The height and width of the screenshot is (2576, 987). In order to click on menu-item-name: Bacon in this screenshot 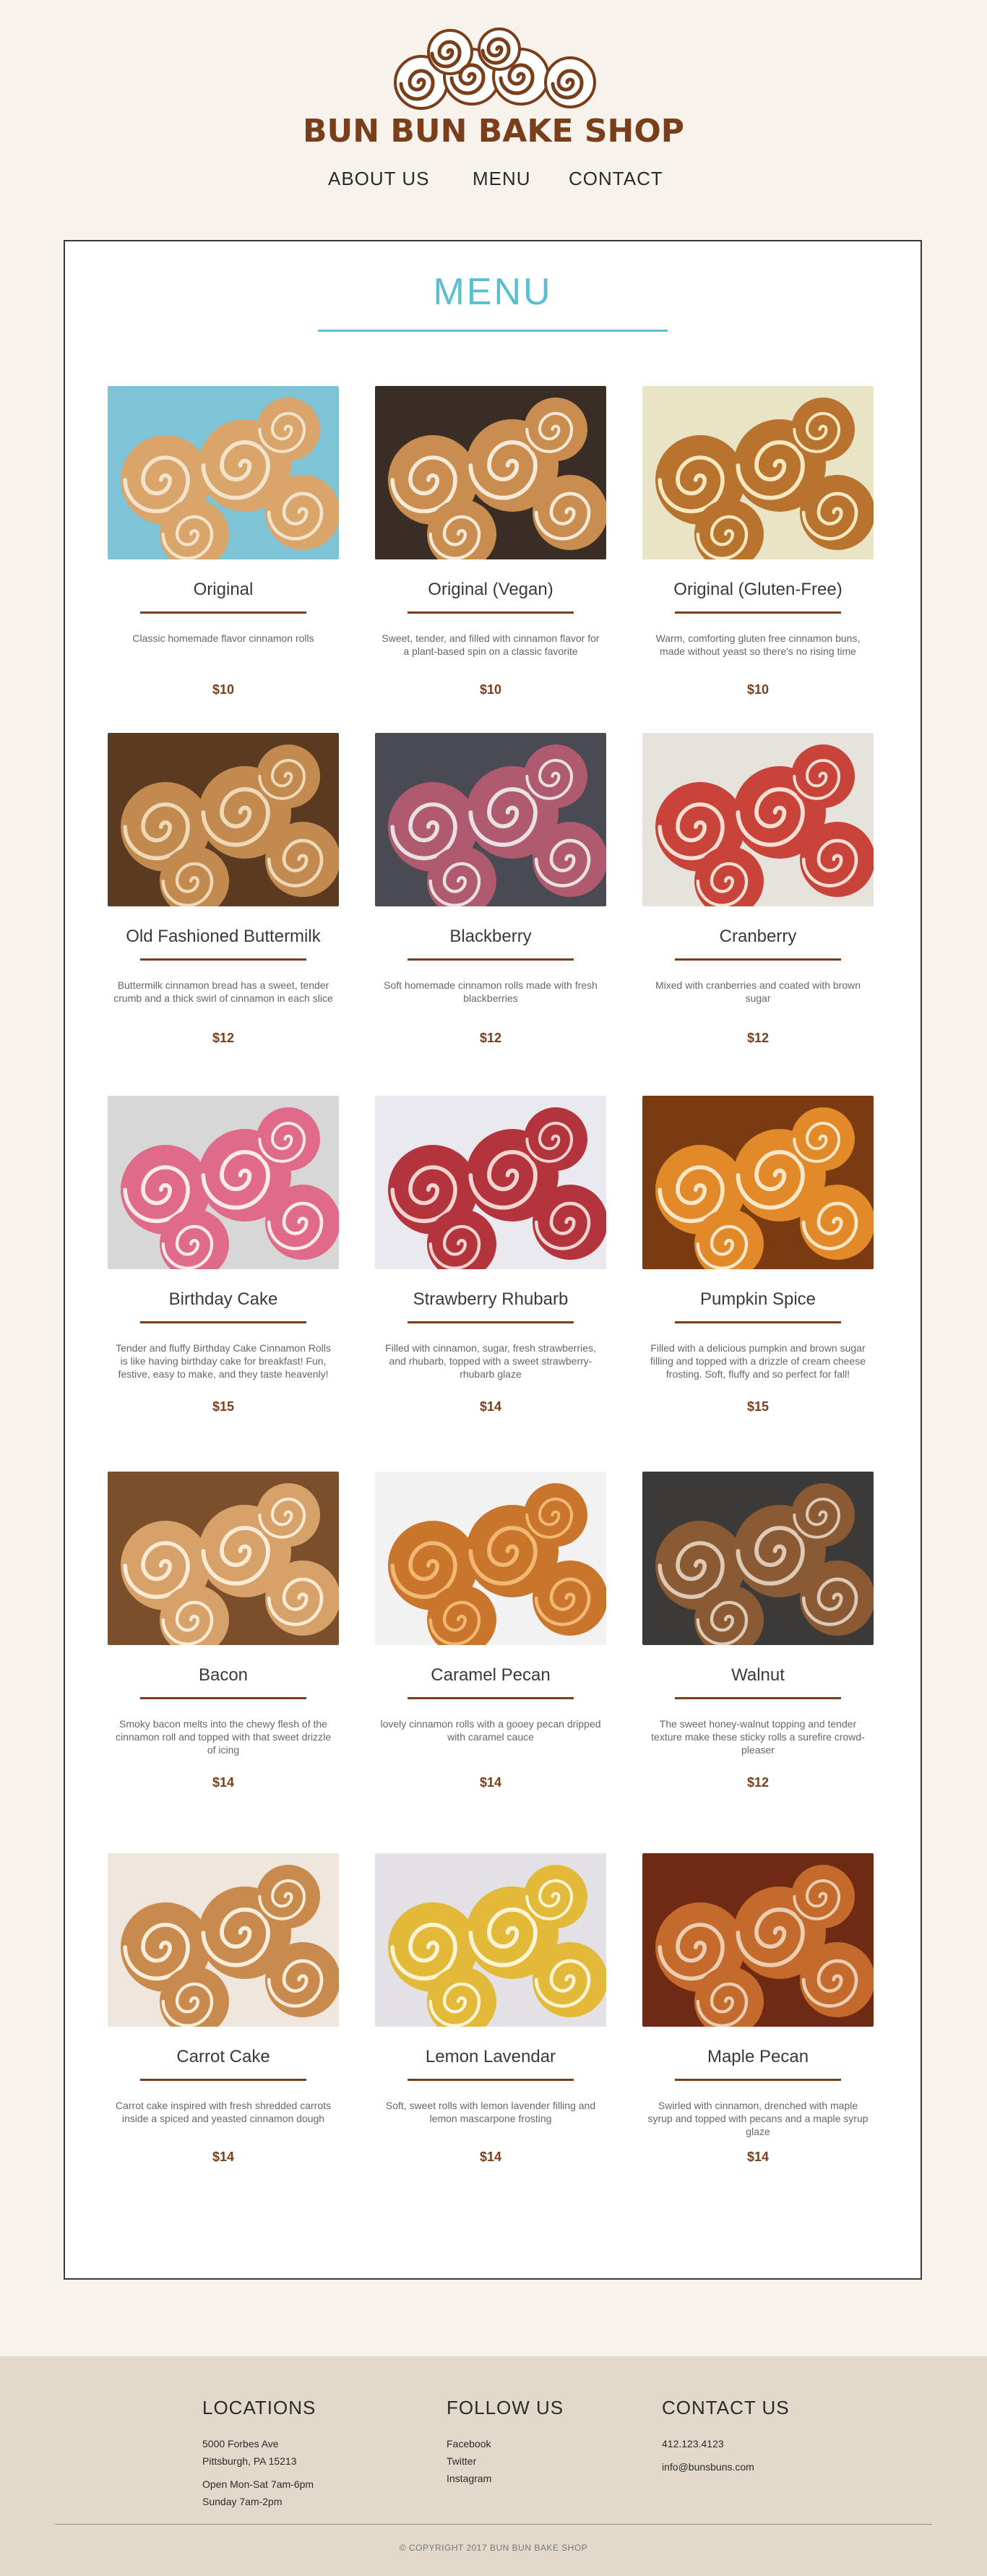, I will do `click(224, 1675)`.